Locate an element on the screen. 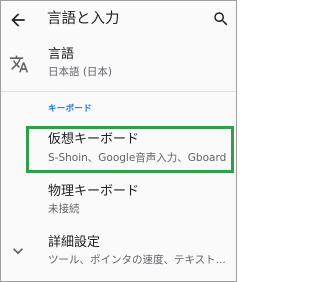 This screenshot has width=320, height=282. highlight-box is located at coordinates (130, 149).